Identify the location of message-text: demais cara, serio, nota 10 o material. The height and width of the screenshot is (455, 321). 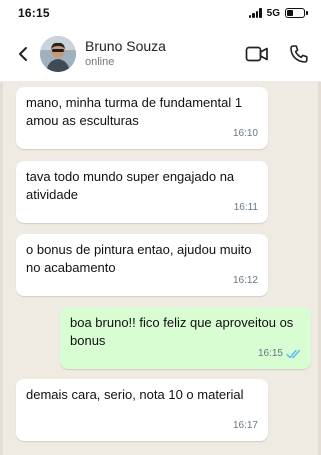
(135, 394).